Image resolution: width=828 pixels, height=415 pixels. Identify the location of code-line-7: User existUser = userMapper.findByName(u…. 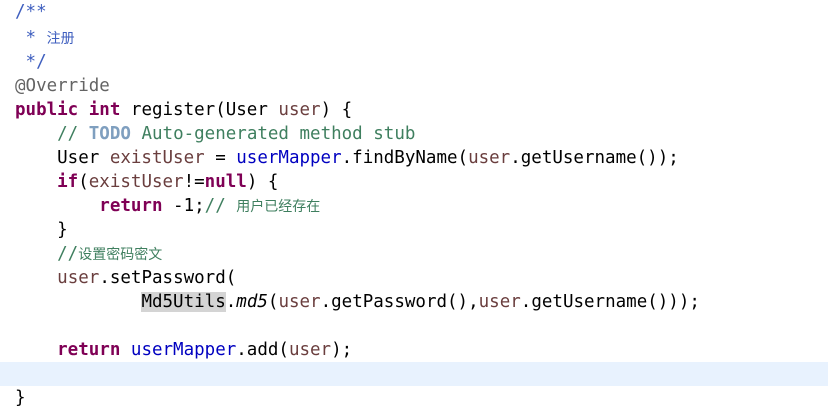
(414, 158).